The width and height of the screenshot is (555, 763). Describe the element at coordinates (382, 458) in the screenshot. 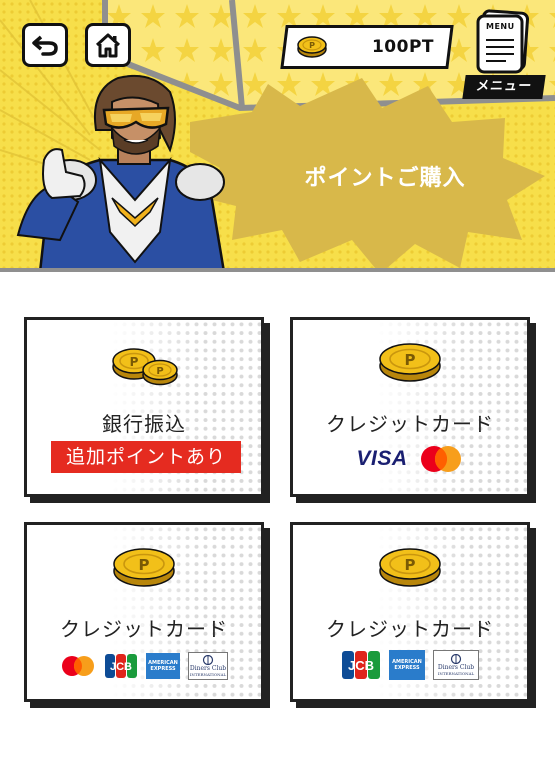

I see `visa-logo: VISA` at that location.